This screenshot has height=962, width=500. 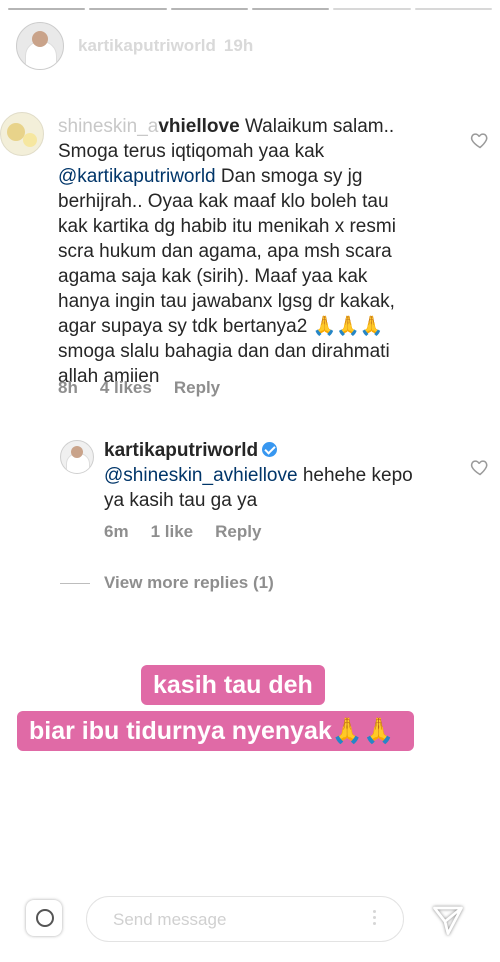 I want to click on comment-meta: 8h 4 likes Reply, so click(x=139, y=388).